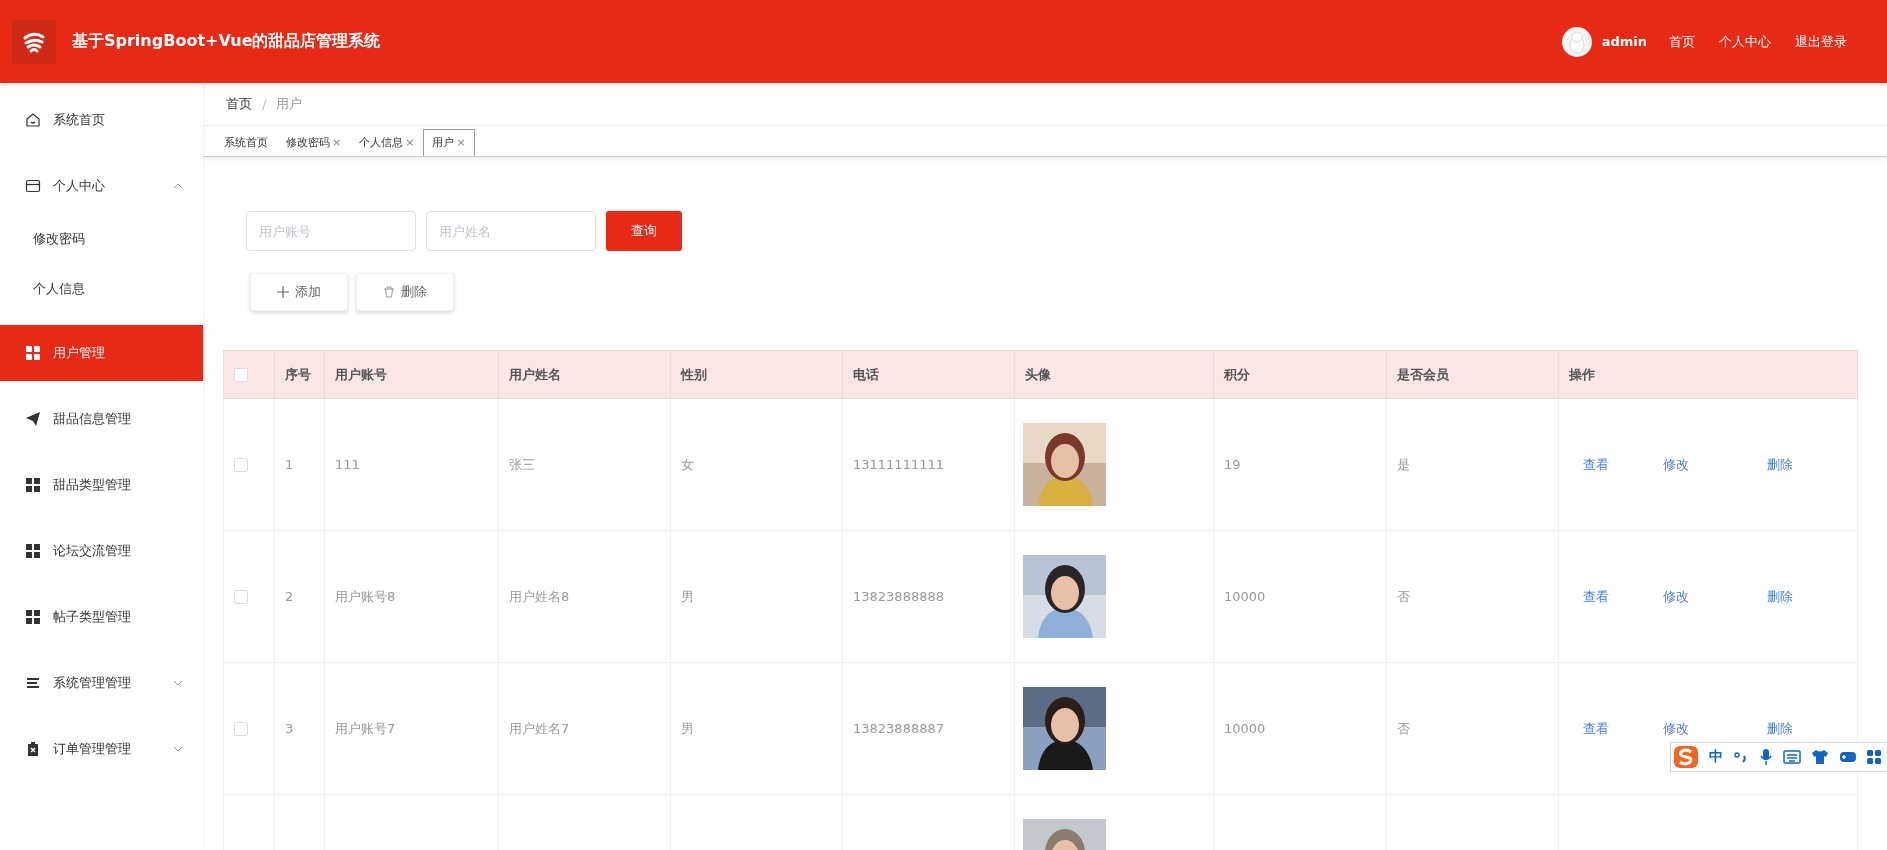 The height and width of the screenshot is (850, 1887). I want to click on breadcrumb-item: 用户, so click(289, 104).